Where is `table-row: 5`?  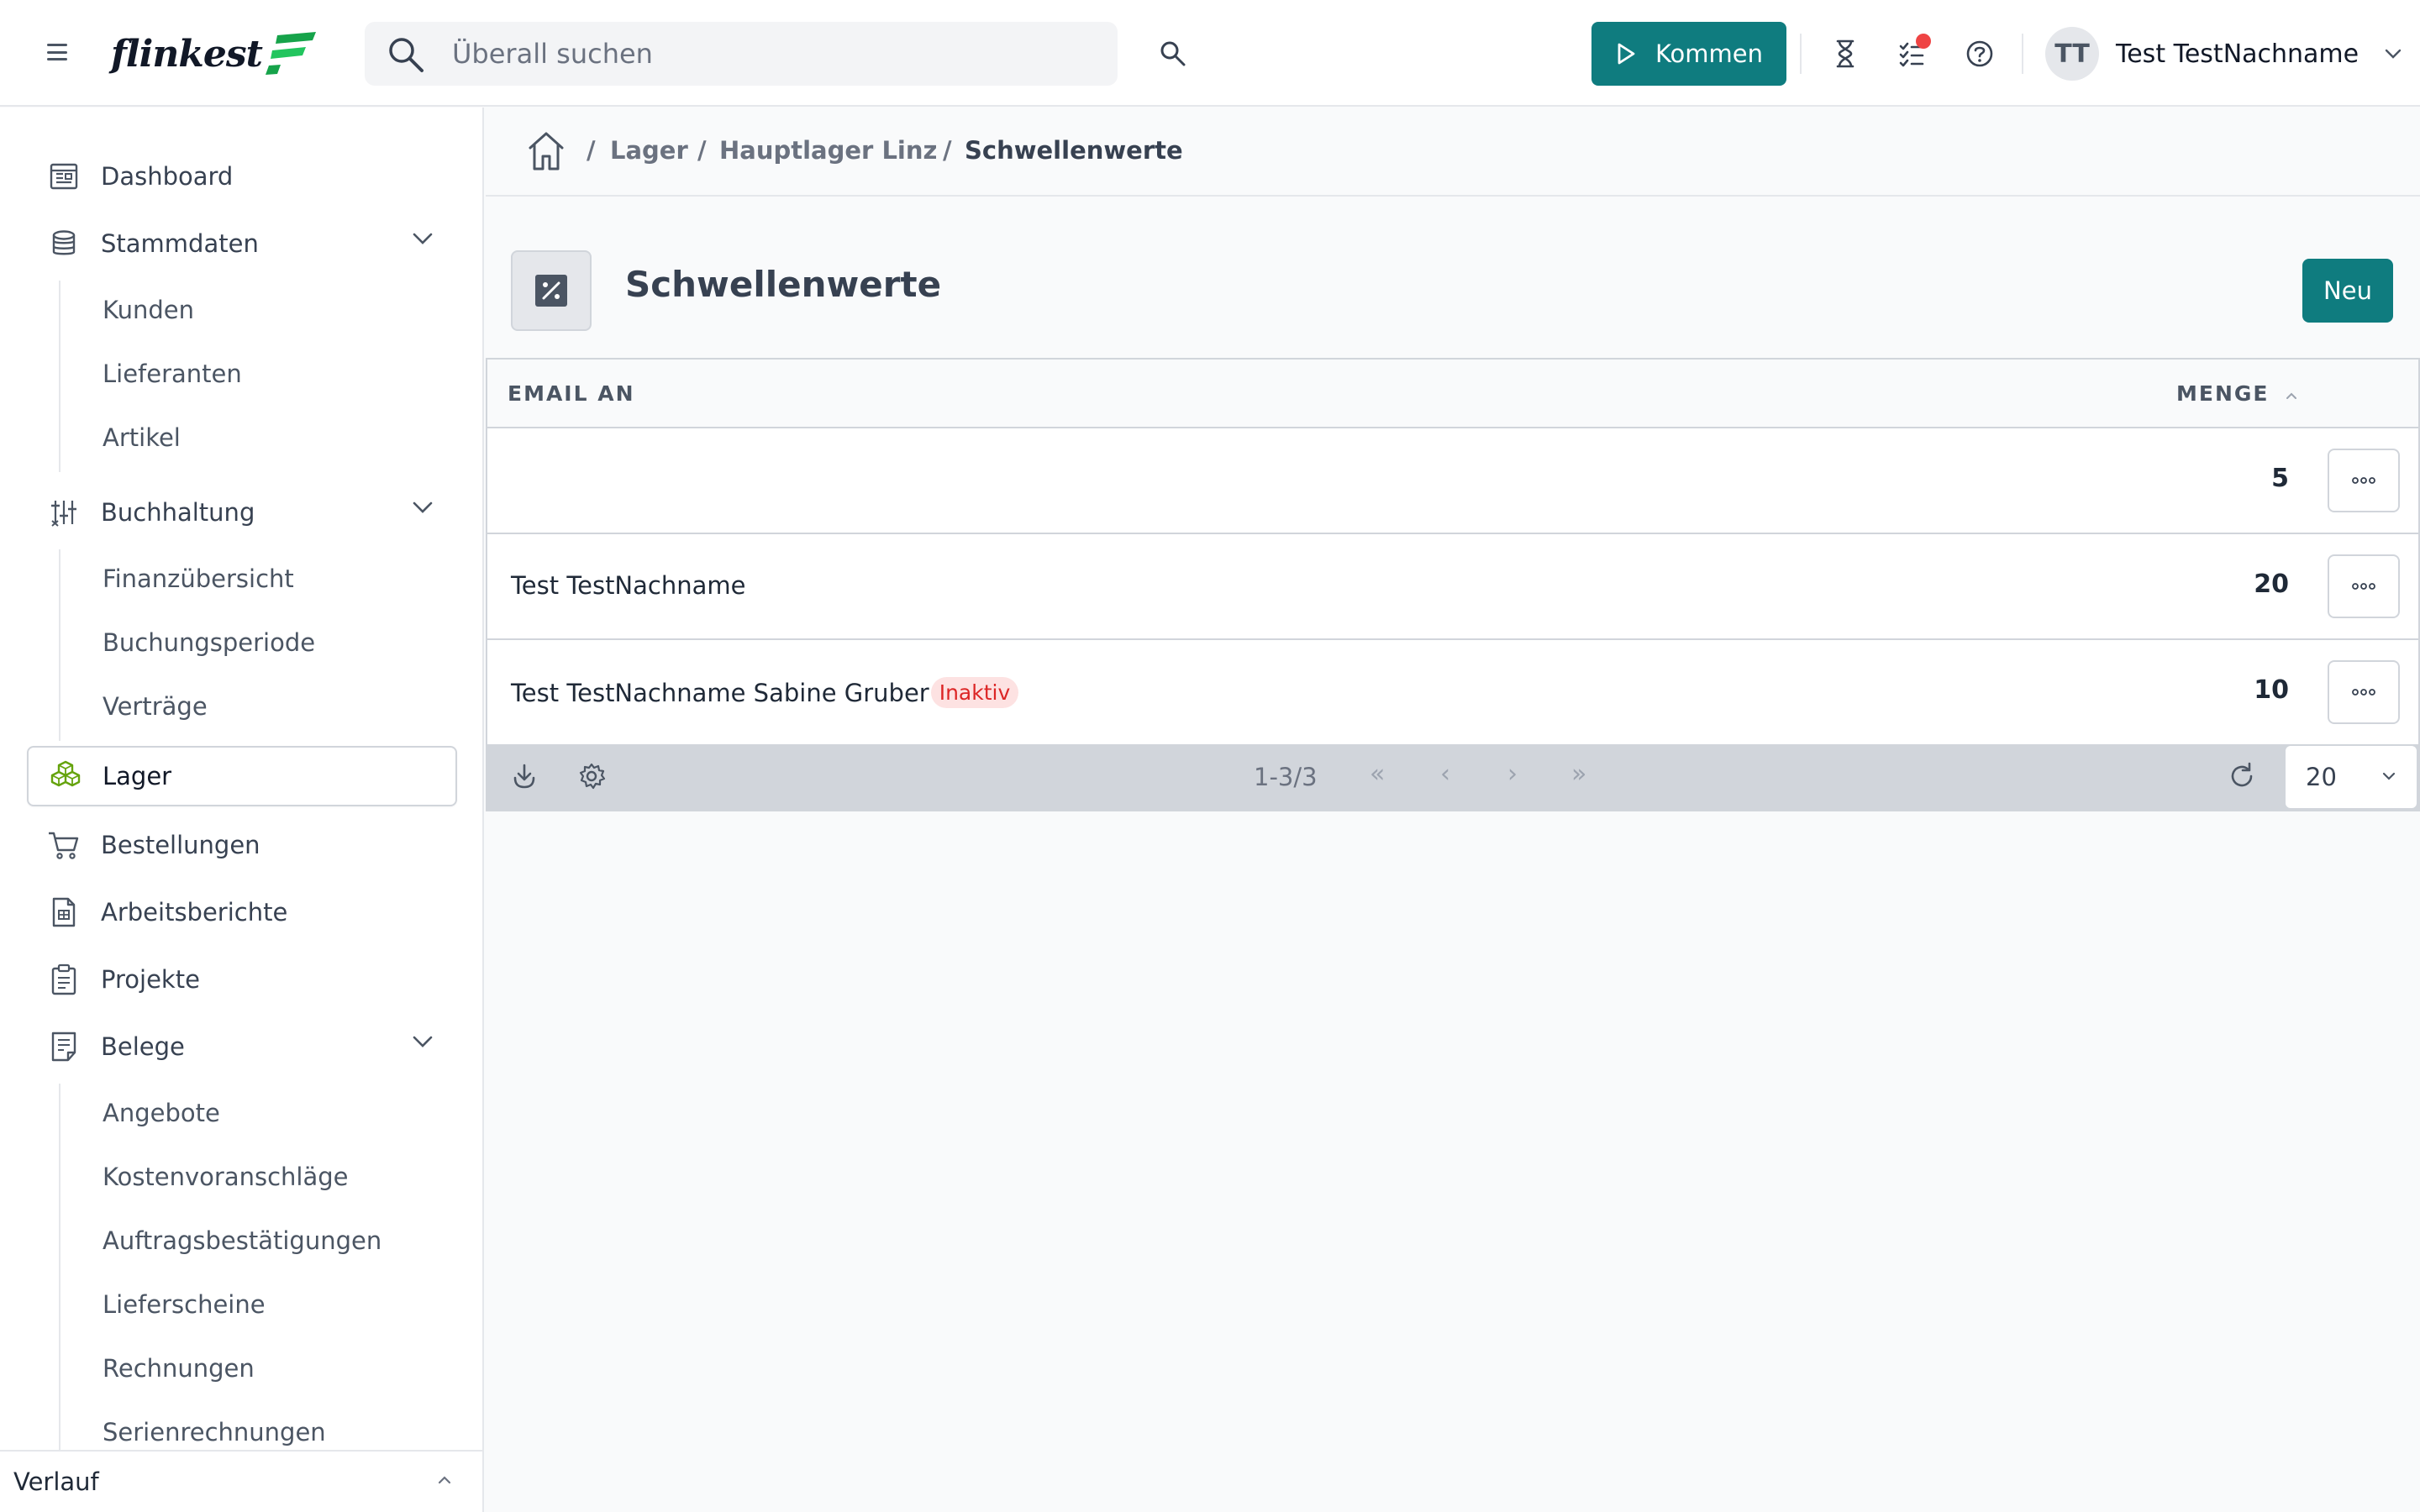
table-row: 5 is located at coordinates (1452, 481).